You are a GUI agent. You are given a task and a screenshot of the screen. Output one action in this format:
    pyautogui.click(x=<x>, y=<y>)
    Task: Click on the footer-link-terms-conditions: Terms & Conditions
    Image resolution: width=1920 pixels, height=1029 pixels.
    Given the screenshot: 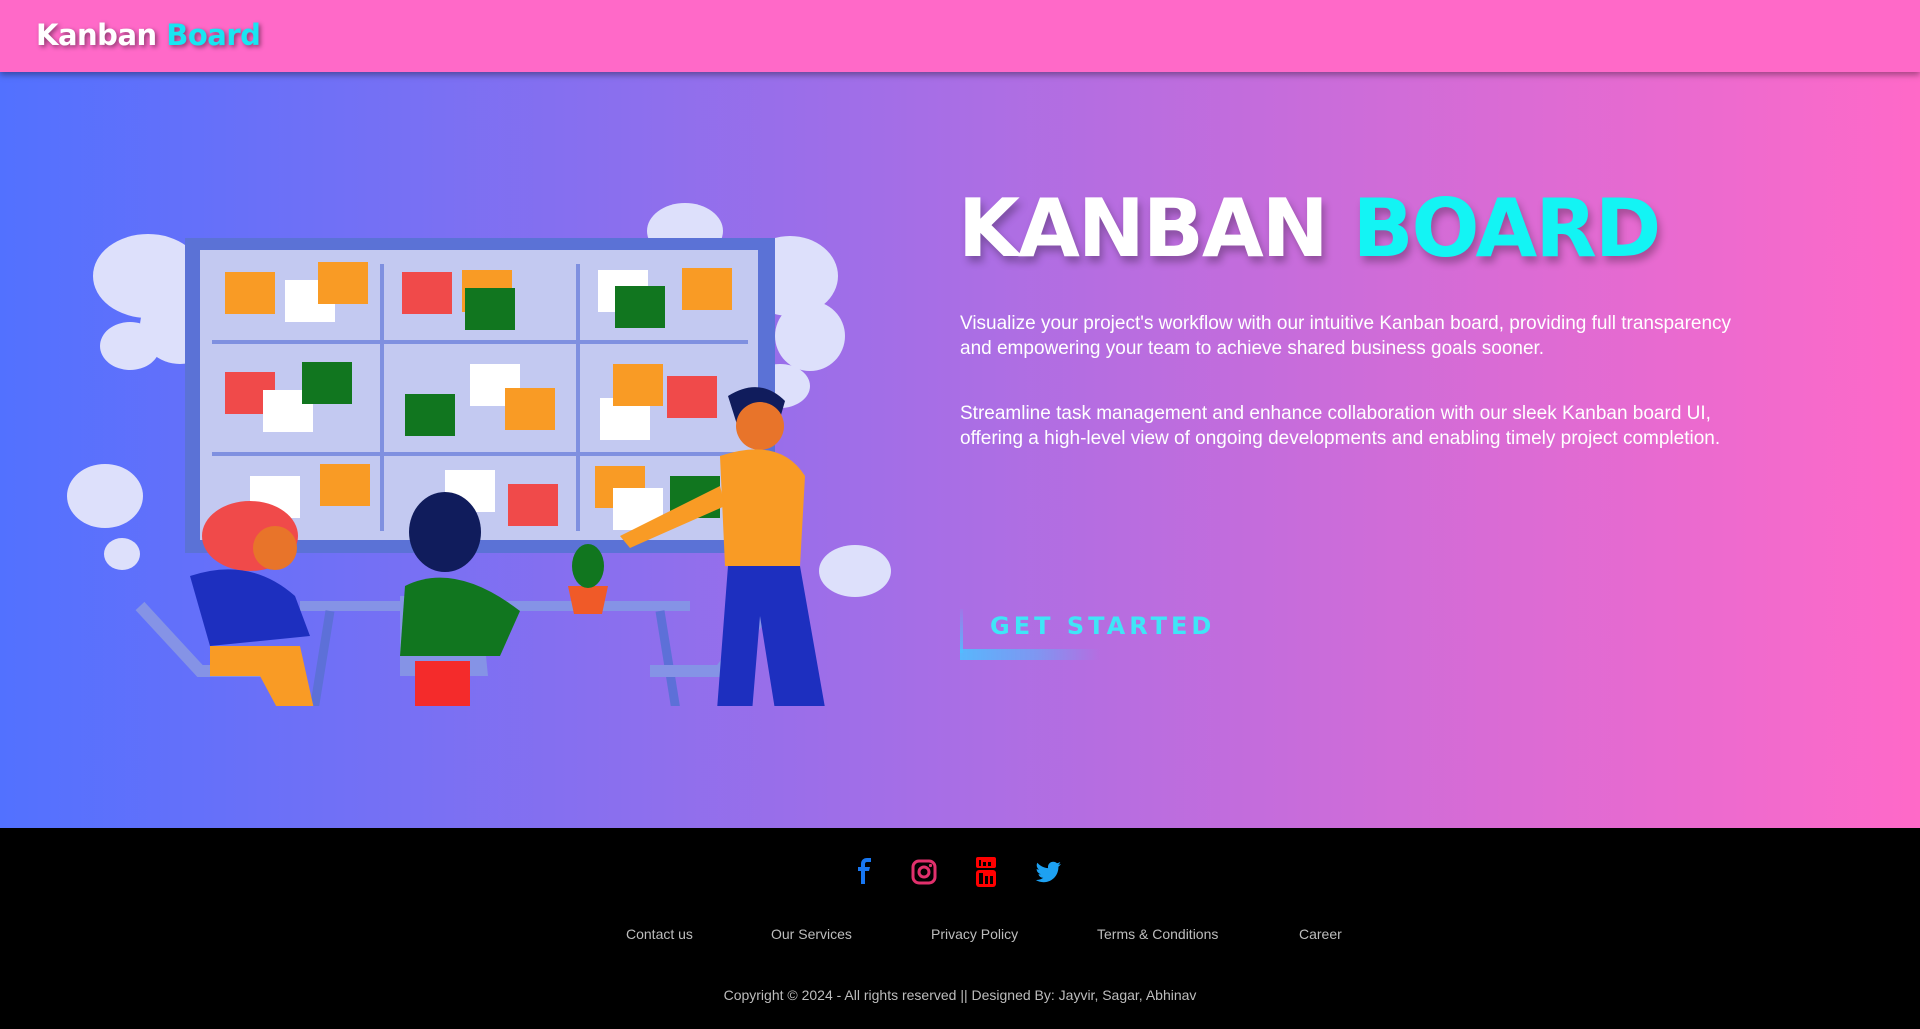 What is the action you would take?
    pyautogui.click(x=1157, y=934)
    